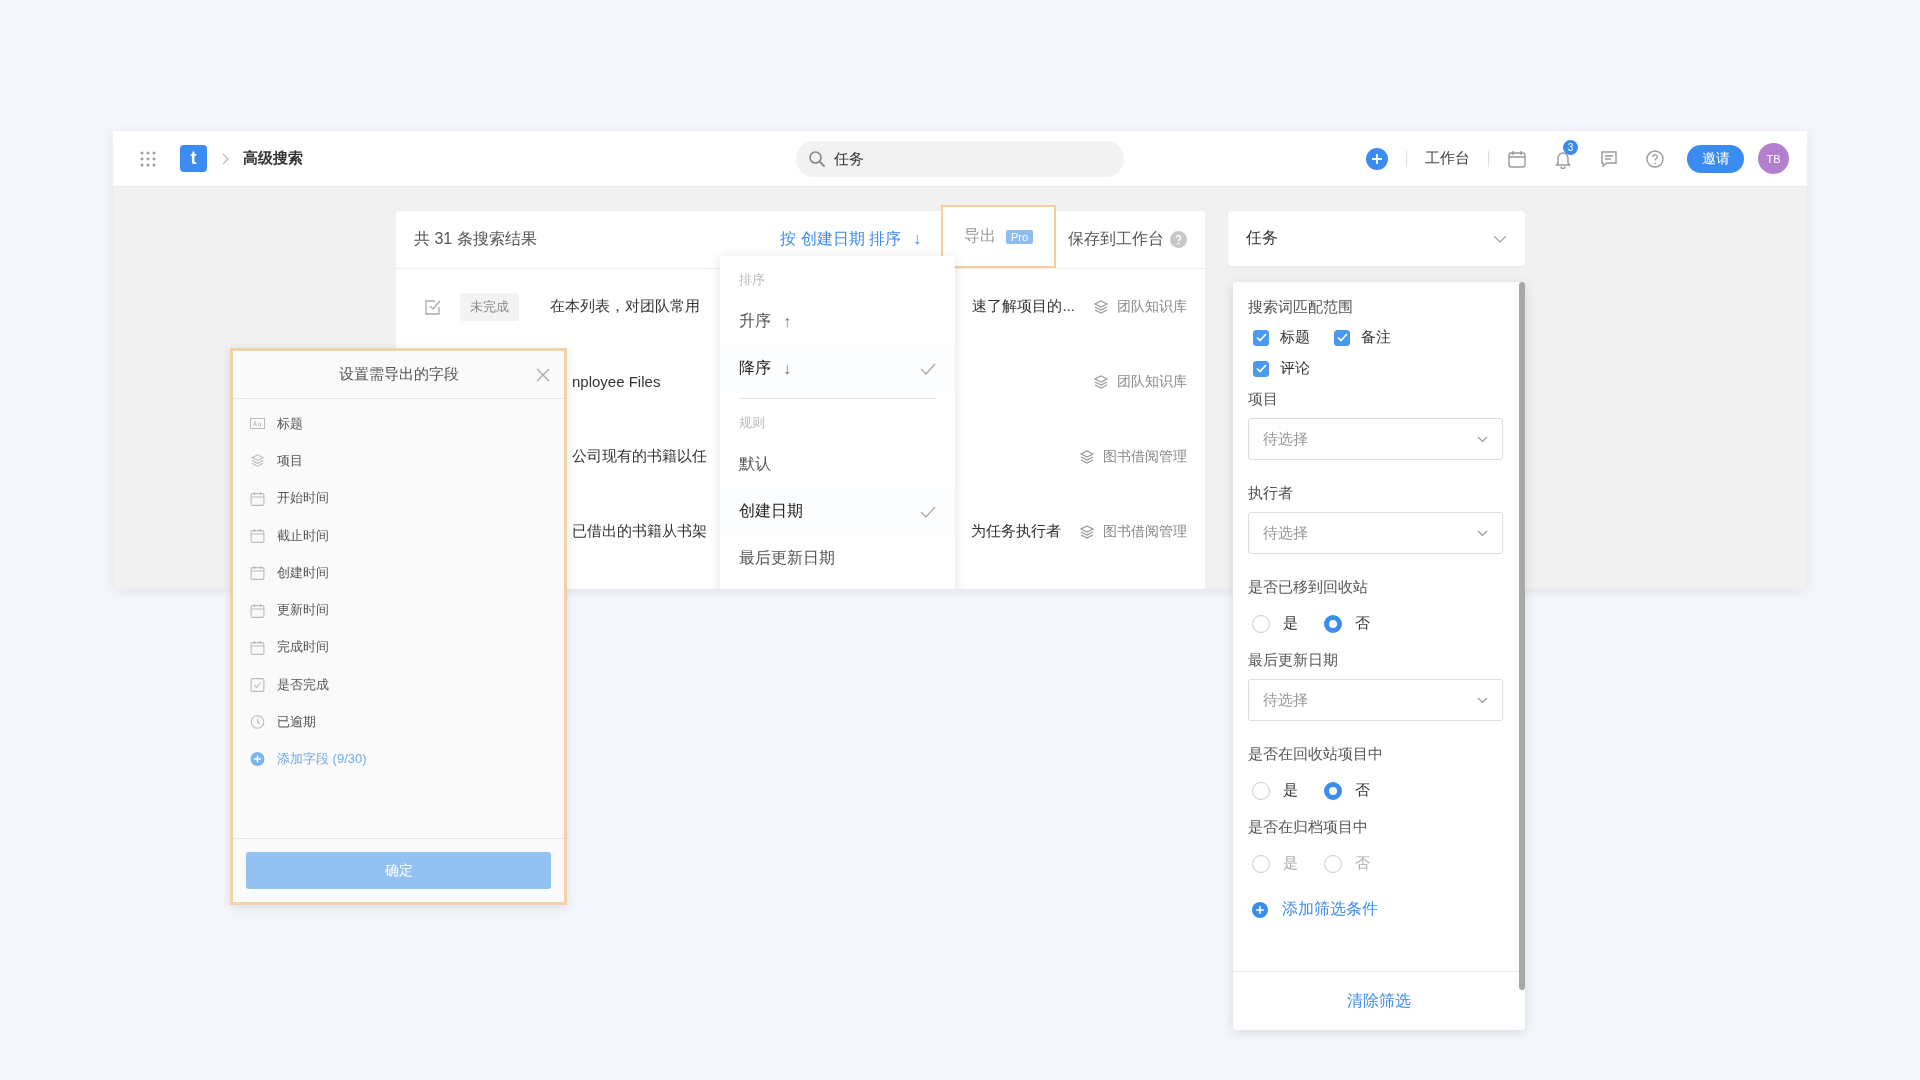 Image resolution: width=1920 pixels, height=1080 pixels. I want to click on filter-label: 最后更新日期, so click(1293, 660).